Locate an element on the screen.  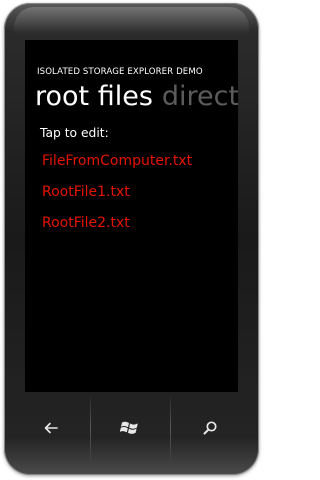
back-button is located at coordinates (51, 428).